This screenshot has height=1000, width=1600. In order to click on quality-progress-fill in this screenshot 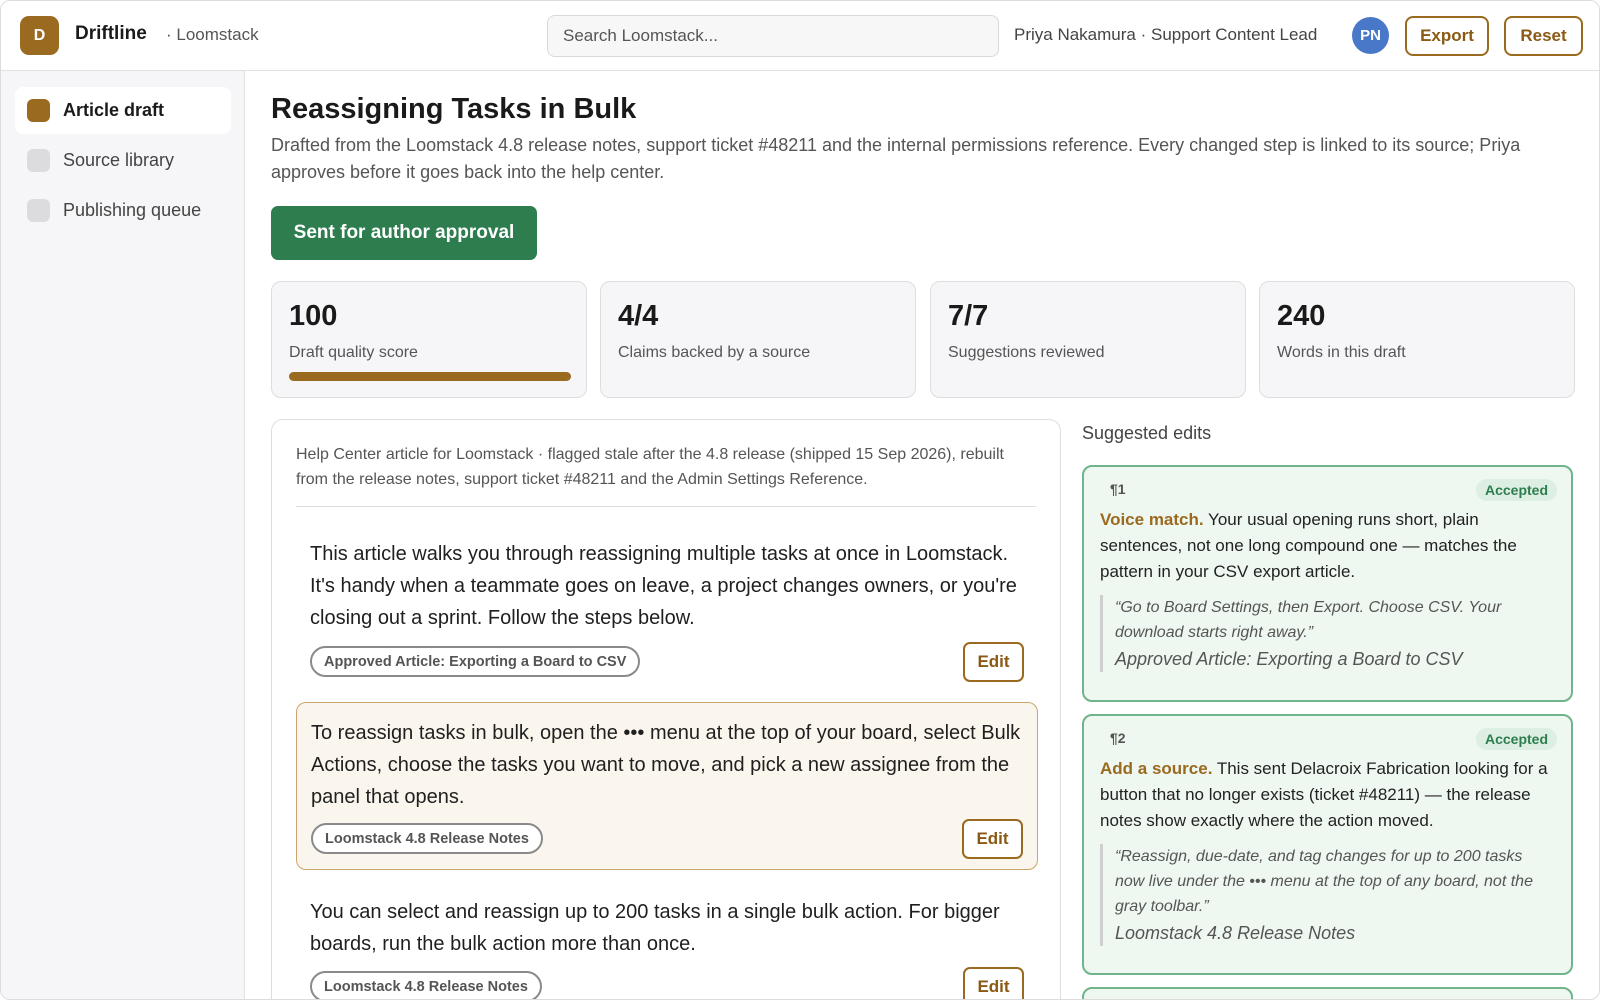, I will do `click(430, 376)`.